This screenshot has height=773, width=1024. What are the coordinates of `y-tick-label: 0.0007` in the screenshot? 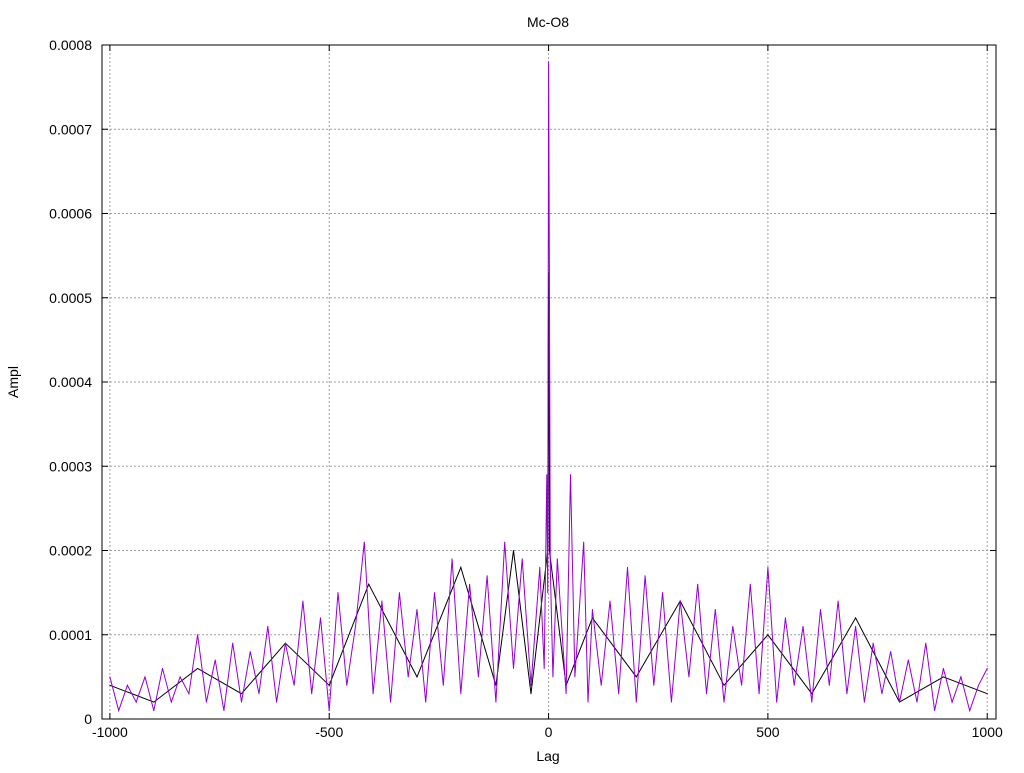 It's located at (70, 129).